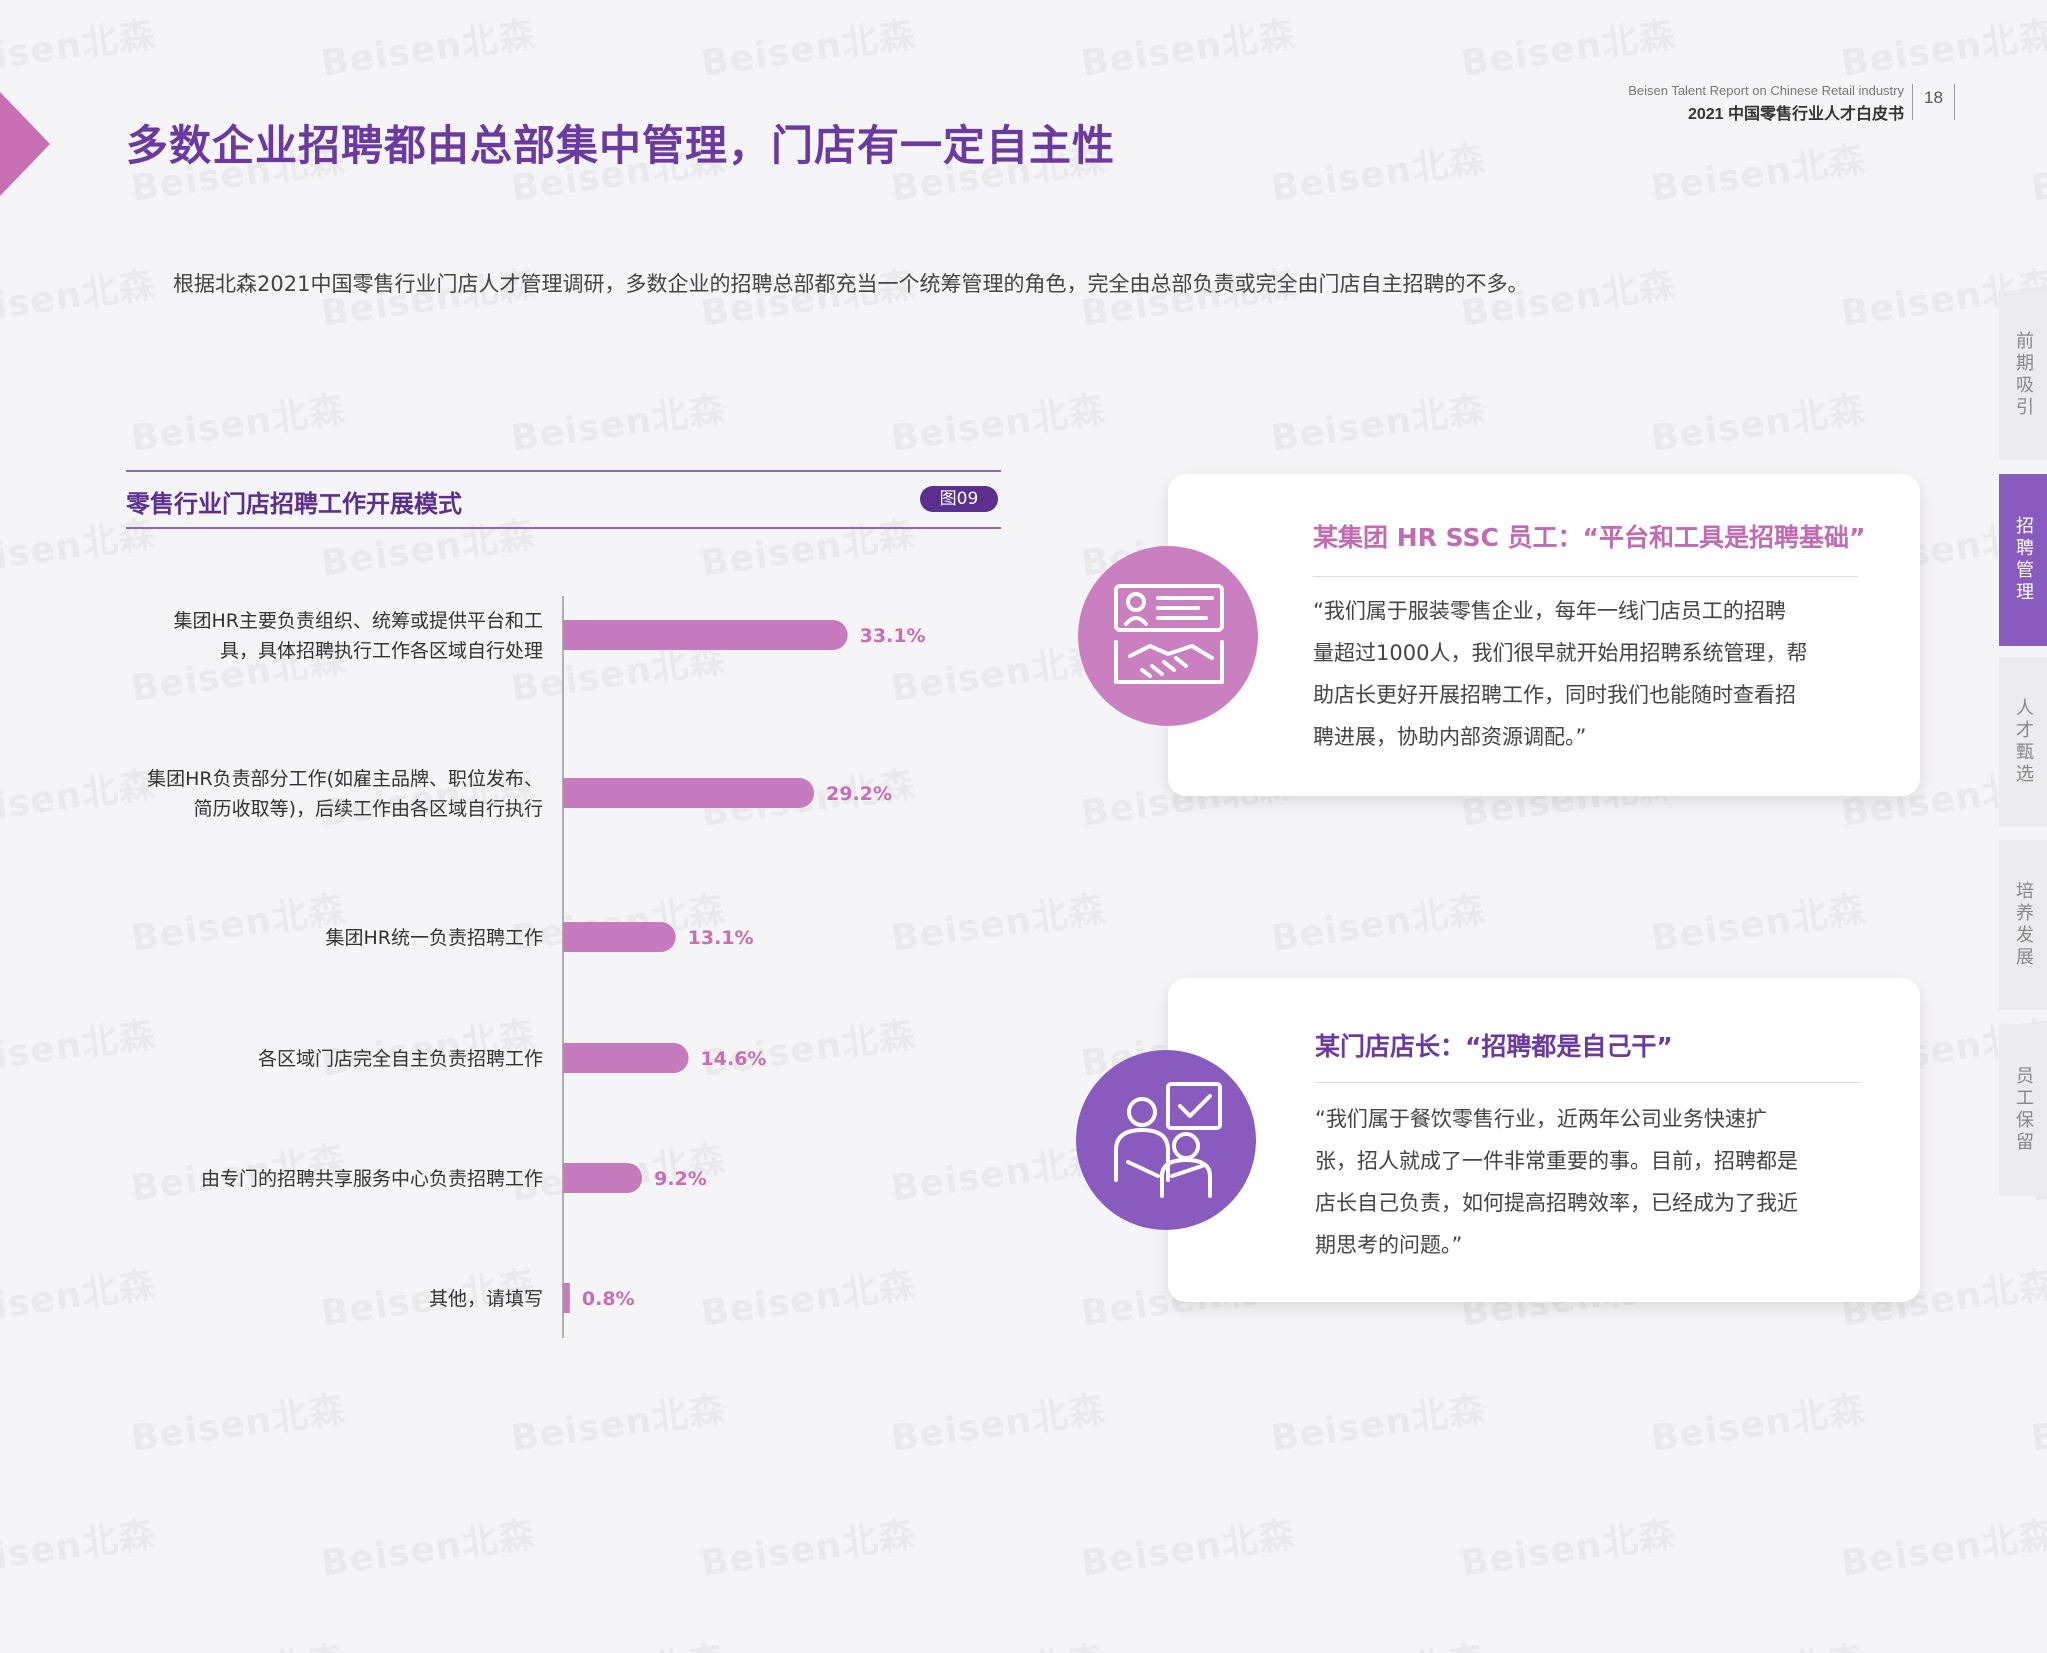  What do you see at coordinates (1450, 737) in the screenshot?
I see `quote-line: 聘进展，协助内部资源调配。”` at bounding box center [1450, 737].